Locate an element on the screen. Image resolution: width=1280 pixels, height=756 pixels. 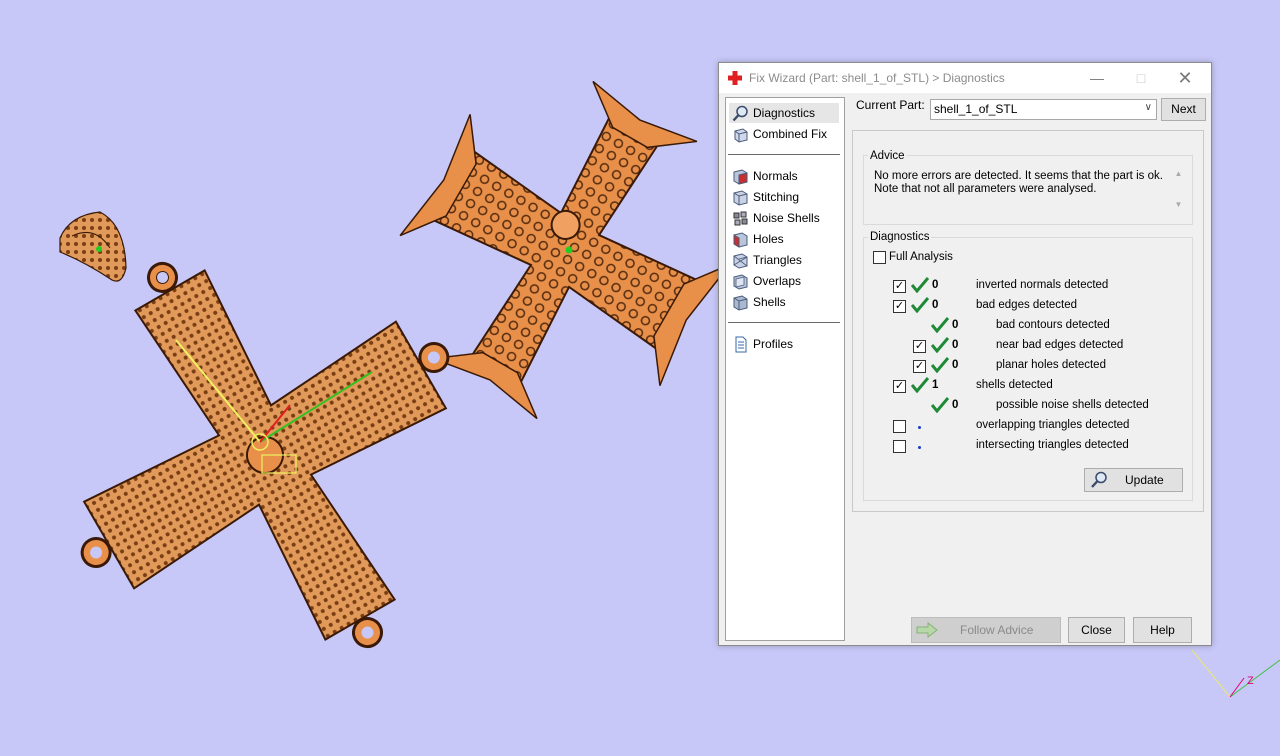
inverted-normals-count: 0 is located at coordinates (935, 285).